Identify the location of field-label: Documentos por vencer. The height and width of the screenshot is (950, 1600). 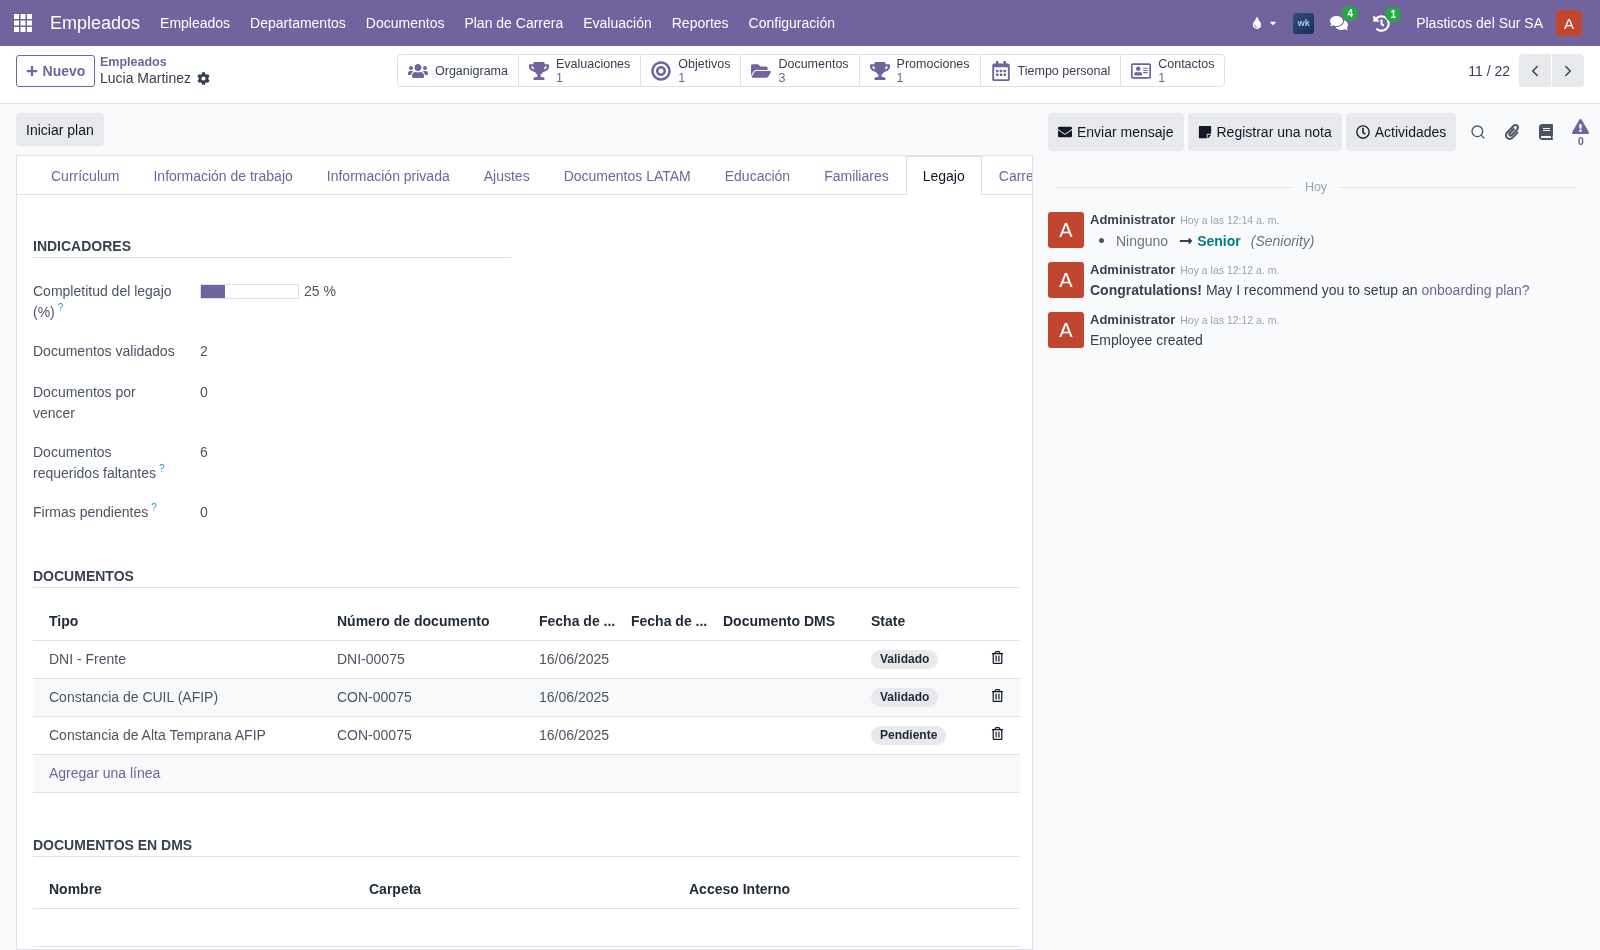
(85, 403).